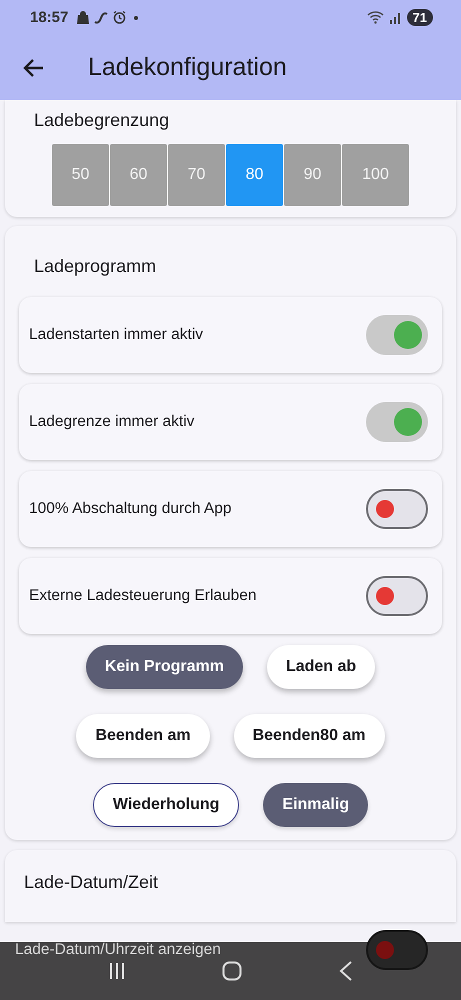  I want to click on setting-label: Externe Ladesteuerung Erlauben, so click(142, 596).